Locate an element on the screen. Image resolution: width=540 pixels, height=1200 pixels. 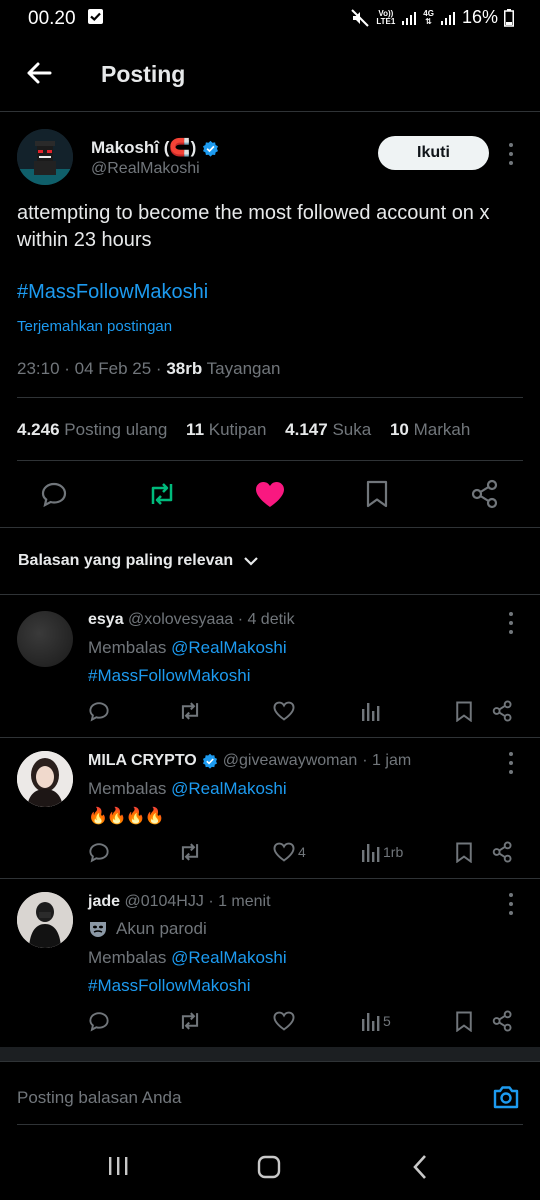
post-meta: 23:10 · 04 Feb 25 · 38rb Tayangan is located at coordinates (148, 369).